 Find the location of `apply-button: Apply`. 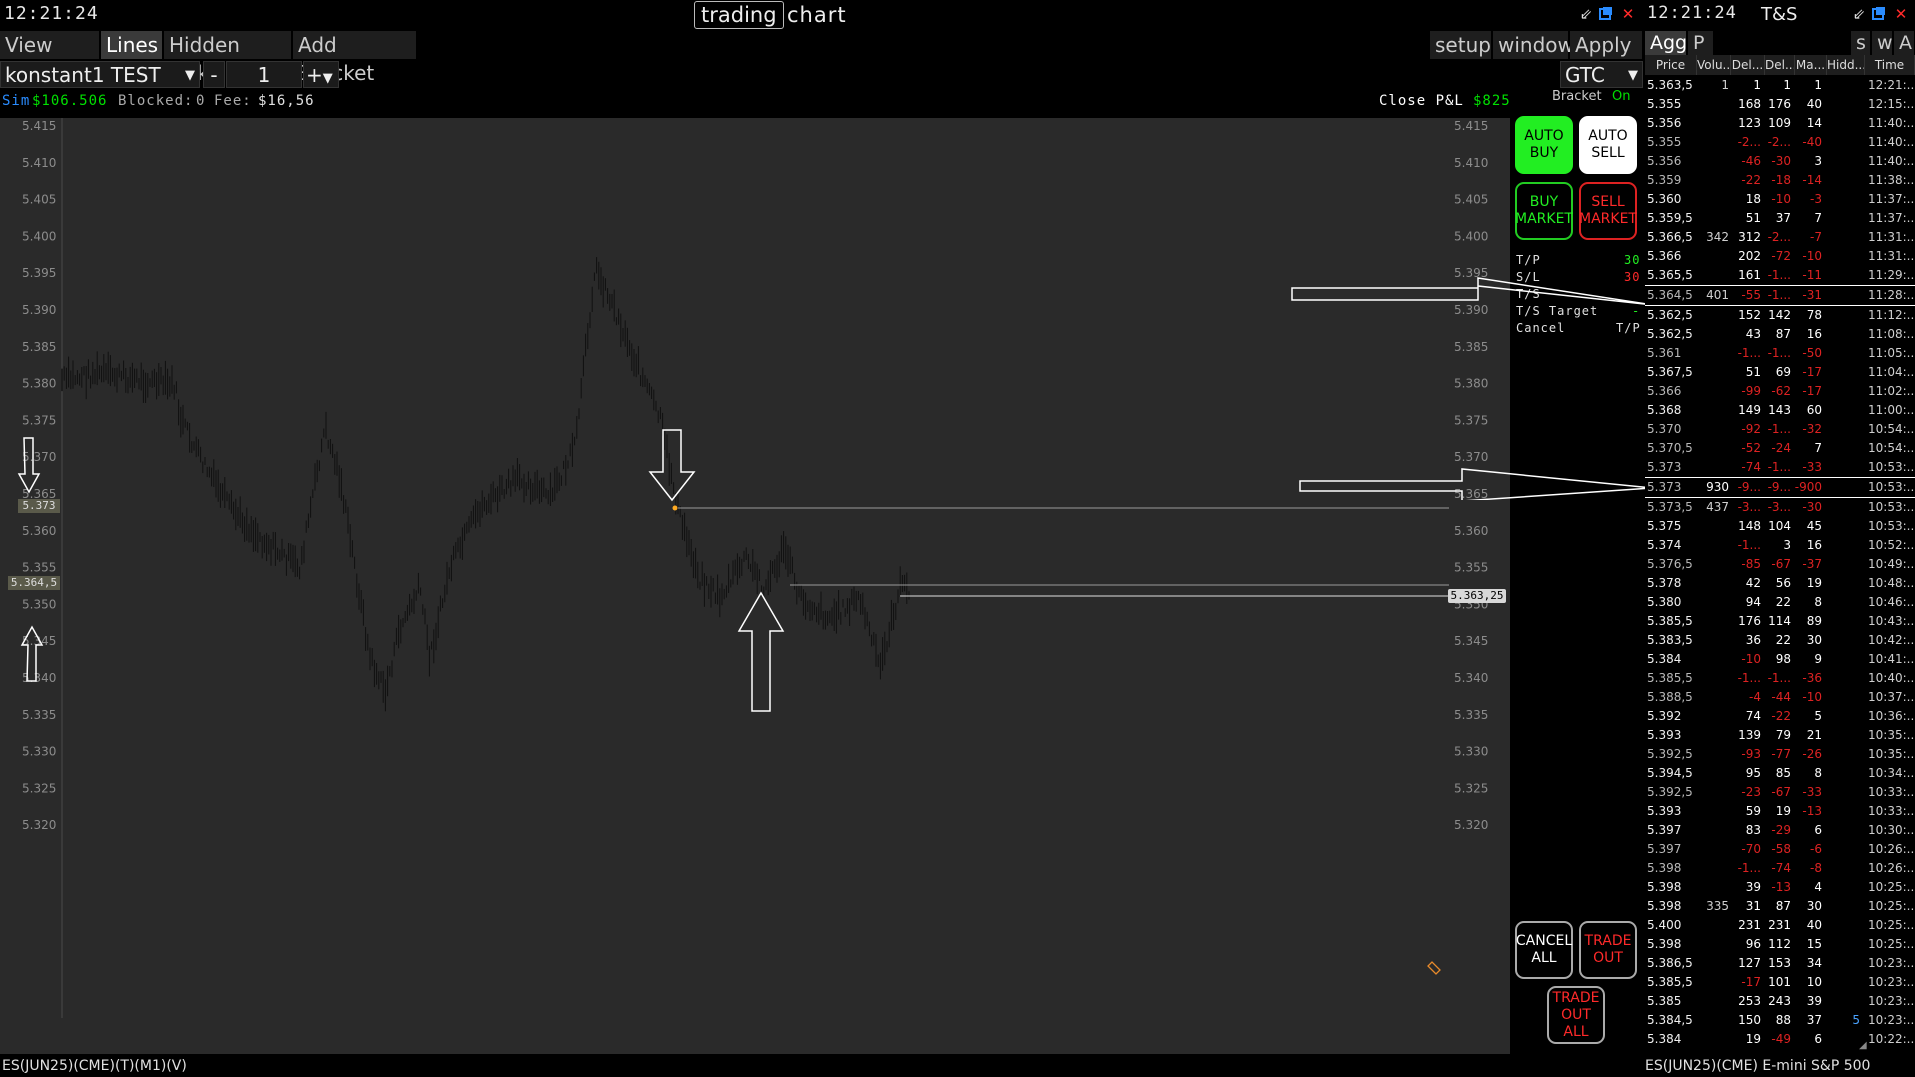

apply-button: Apply is located at coordinates (1606, 45).